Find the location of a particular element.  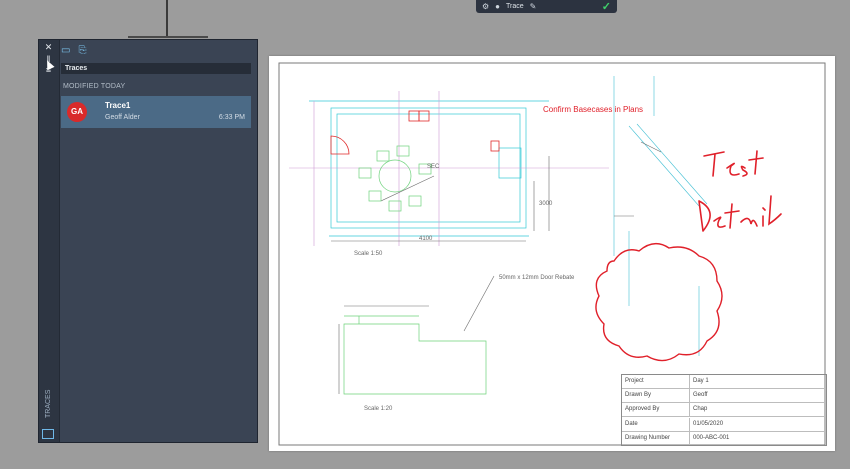

title-block-value: Chap is located at coordinates (758, 410).